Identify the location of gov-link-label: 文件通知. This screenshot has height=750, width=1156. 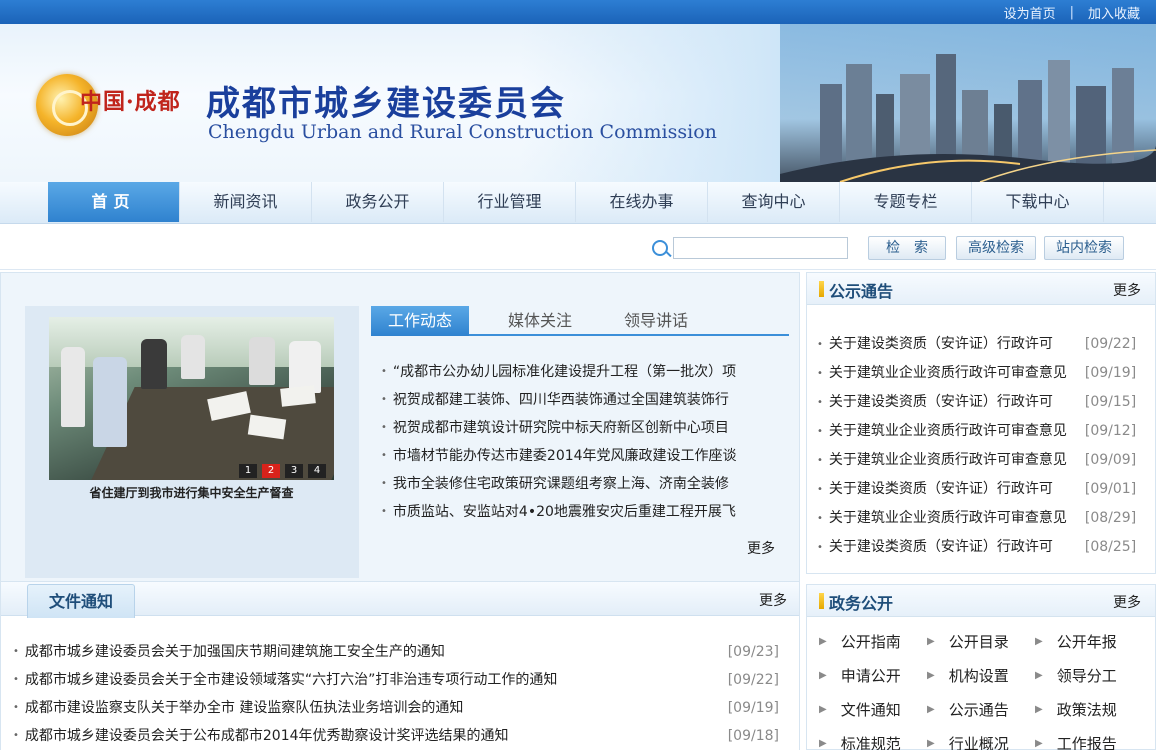
(871, 710).